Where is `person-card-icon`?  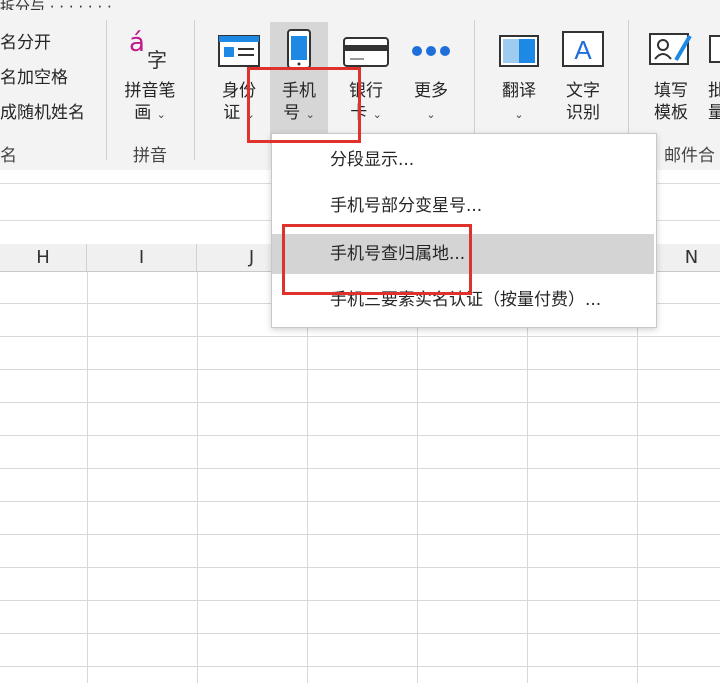 person-card-icon is located at coordinates (671, 51).